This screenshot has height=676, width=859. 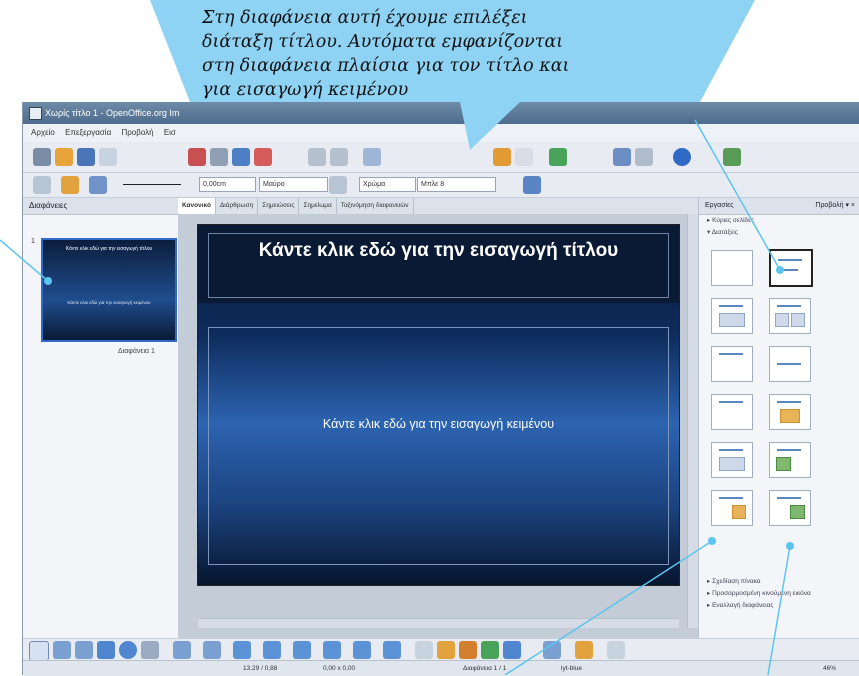 I want to click on leader-dot-chart-layout, so click(x=712, y=541).